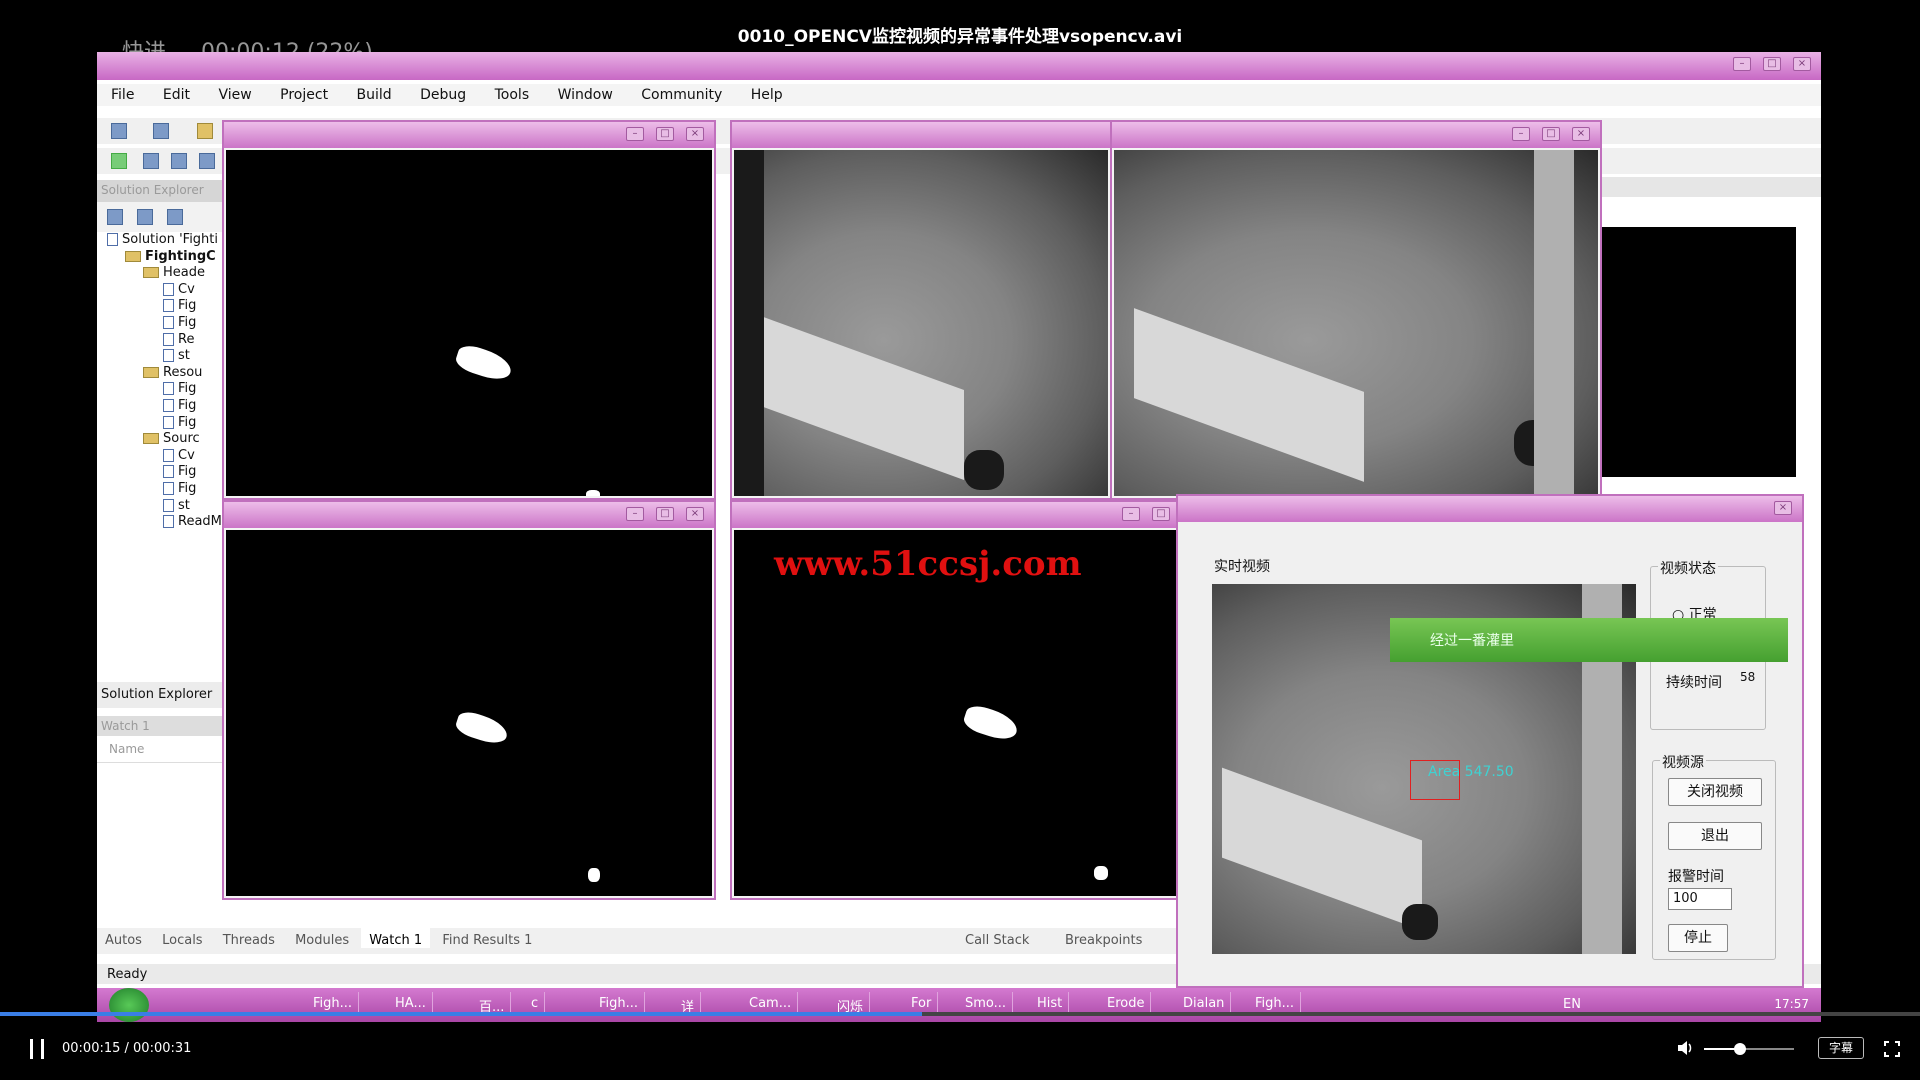 Image resolution: width=1920 pixels, height=1080 pixels. What do you see at coordinates (1356, 323) in the screenshot?
I see `camera-image` at bounding box center [1356, 323].